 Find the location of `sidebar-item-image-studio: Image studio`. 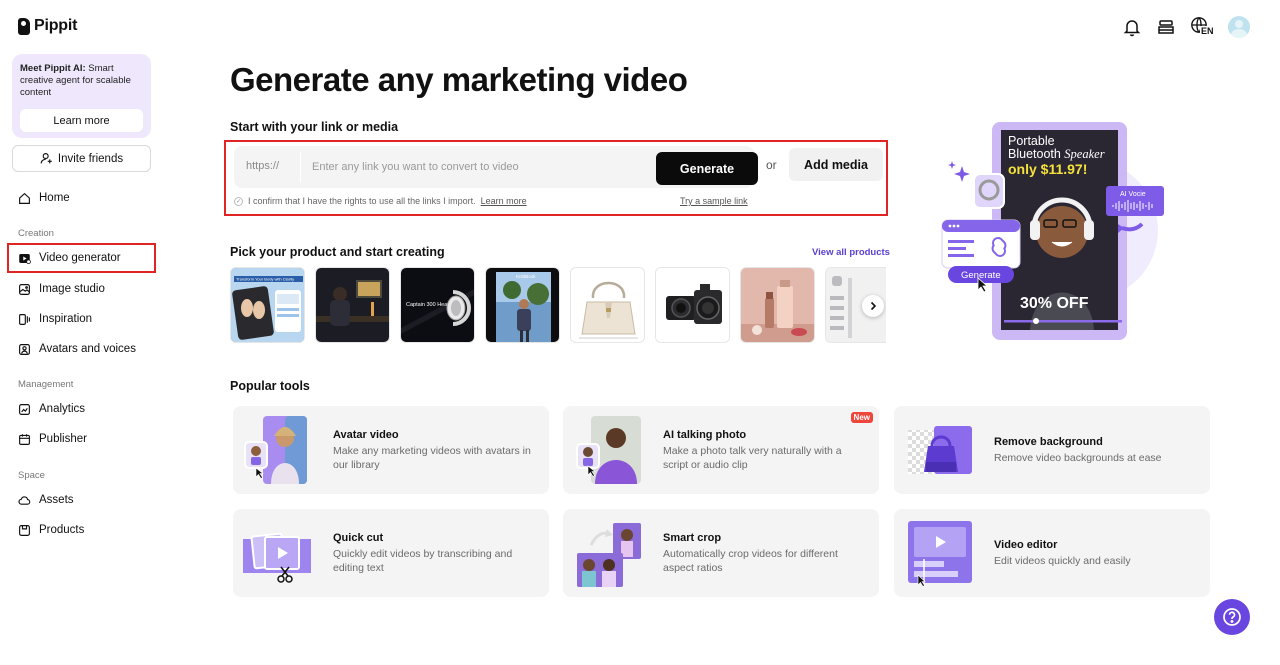

sidebar-item-image-studio: Image studio is located at coordinates (61, 289).